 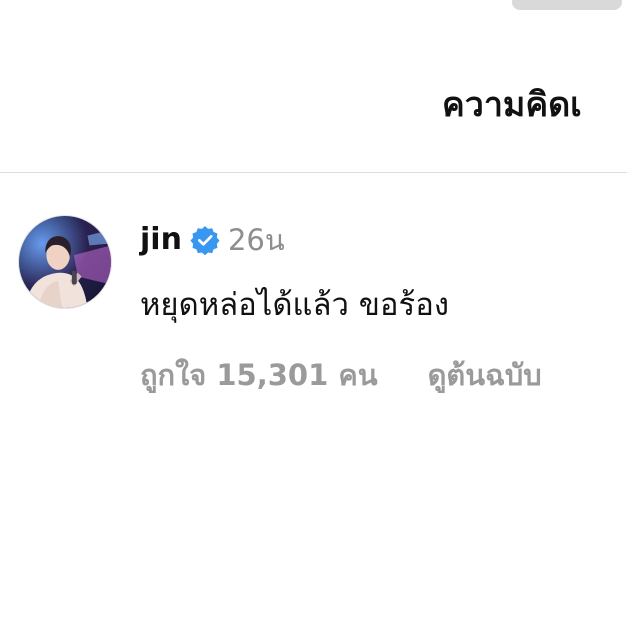 What do you see at coordinates (567, 5) in the screenshot?
I see `sheet-drag-handle` at bounding box center [567, 5].